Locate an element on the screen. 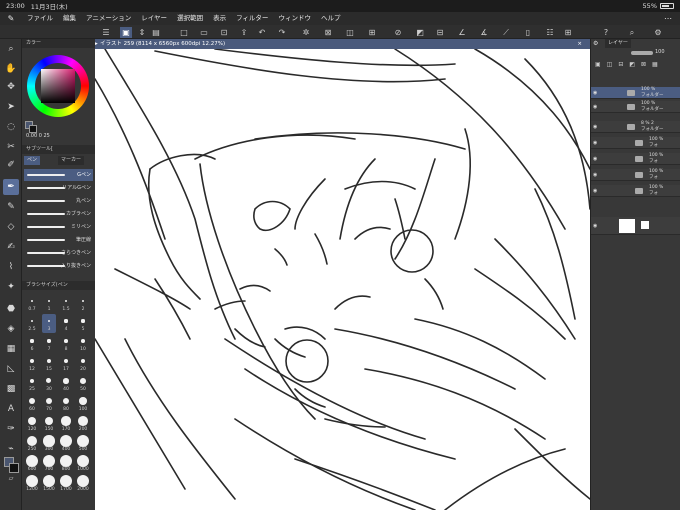  gear-icon: ⚙ is located at coordinates (658, 32).